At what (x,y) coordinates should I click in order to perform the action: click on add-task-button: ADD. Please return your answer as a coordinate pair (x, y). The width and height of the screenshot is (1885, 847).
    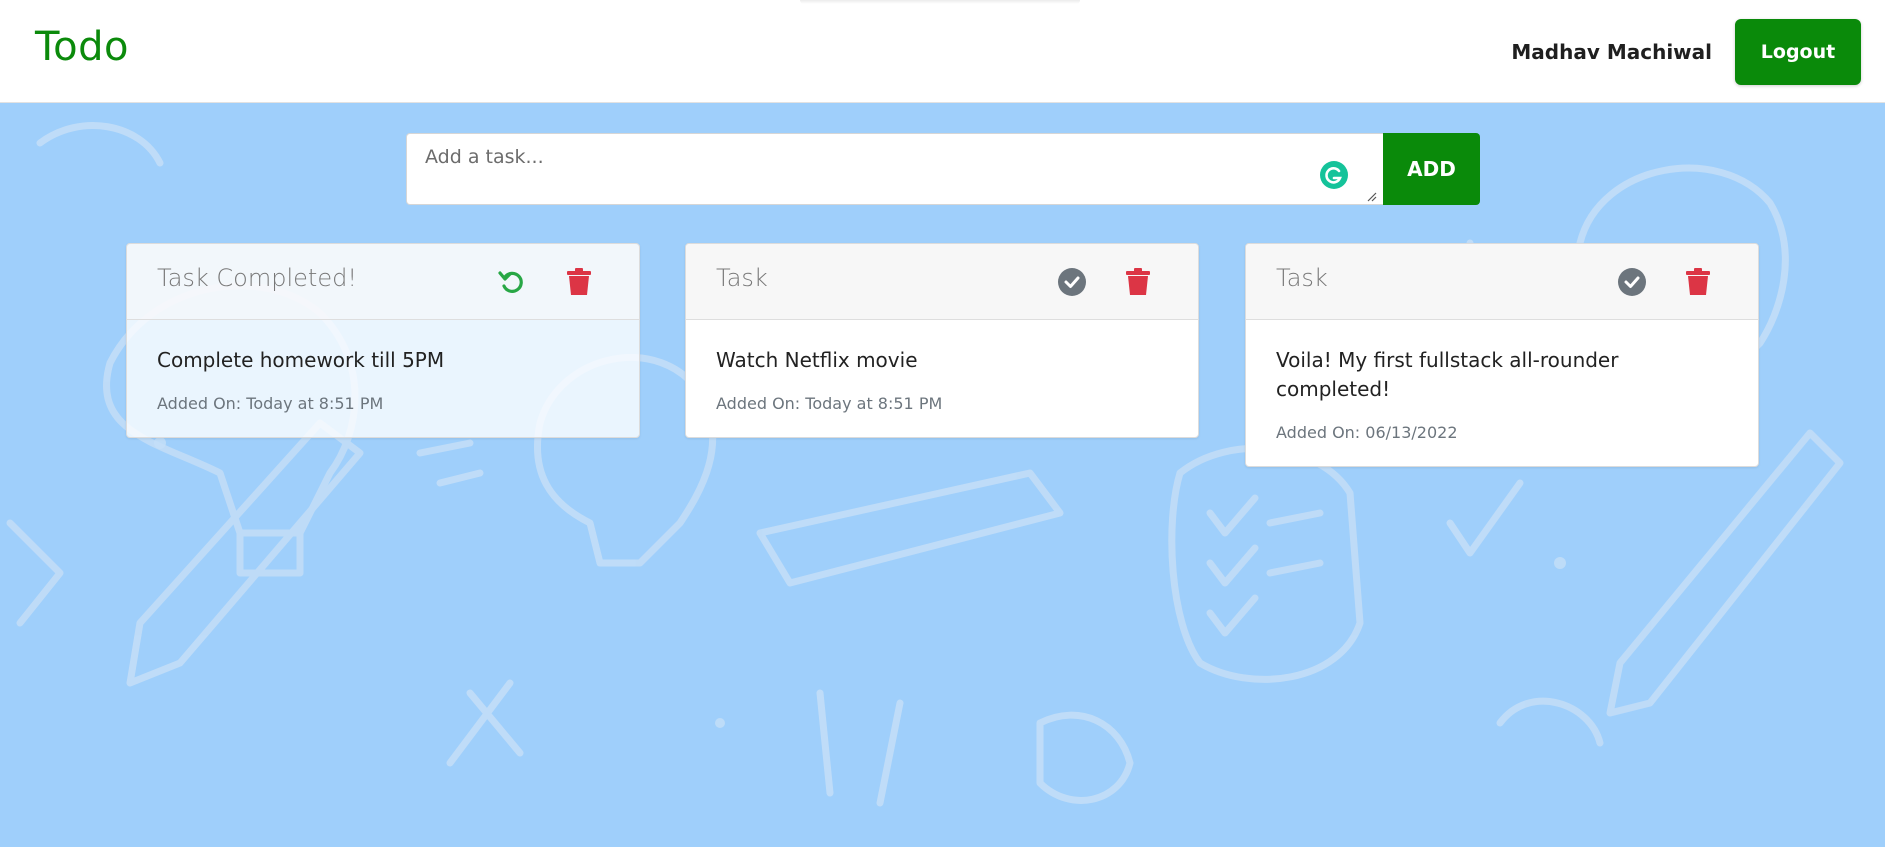
    Looking at the image, I should click on (1431, 169).